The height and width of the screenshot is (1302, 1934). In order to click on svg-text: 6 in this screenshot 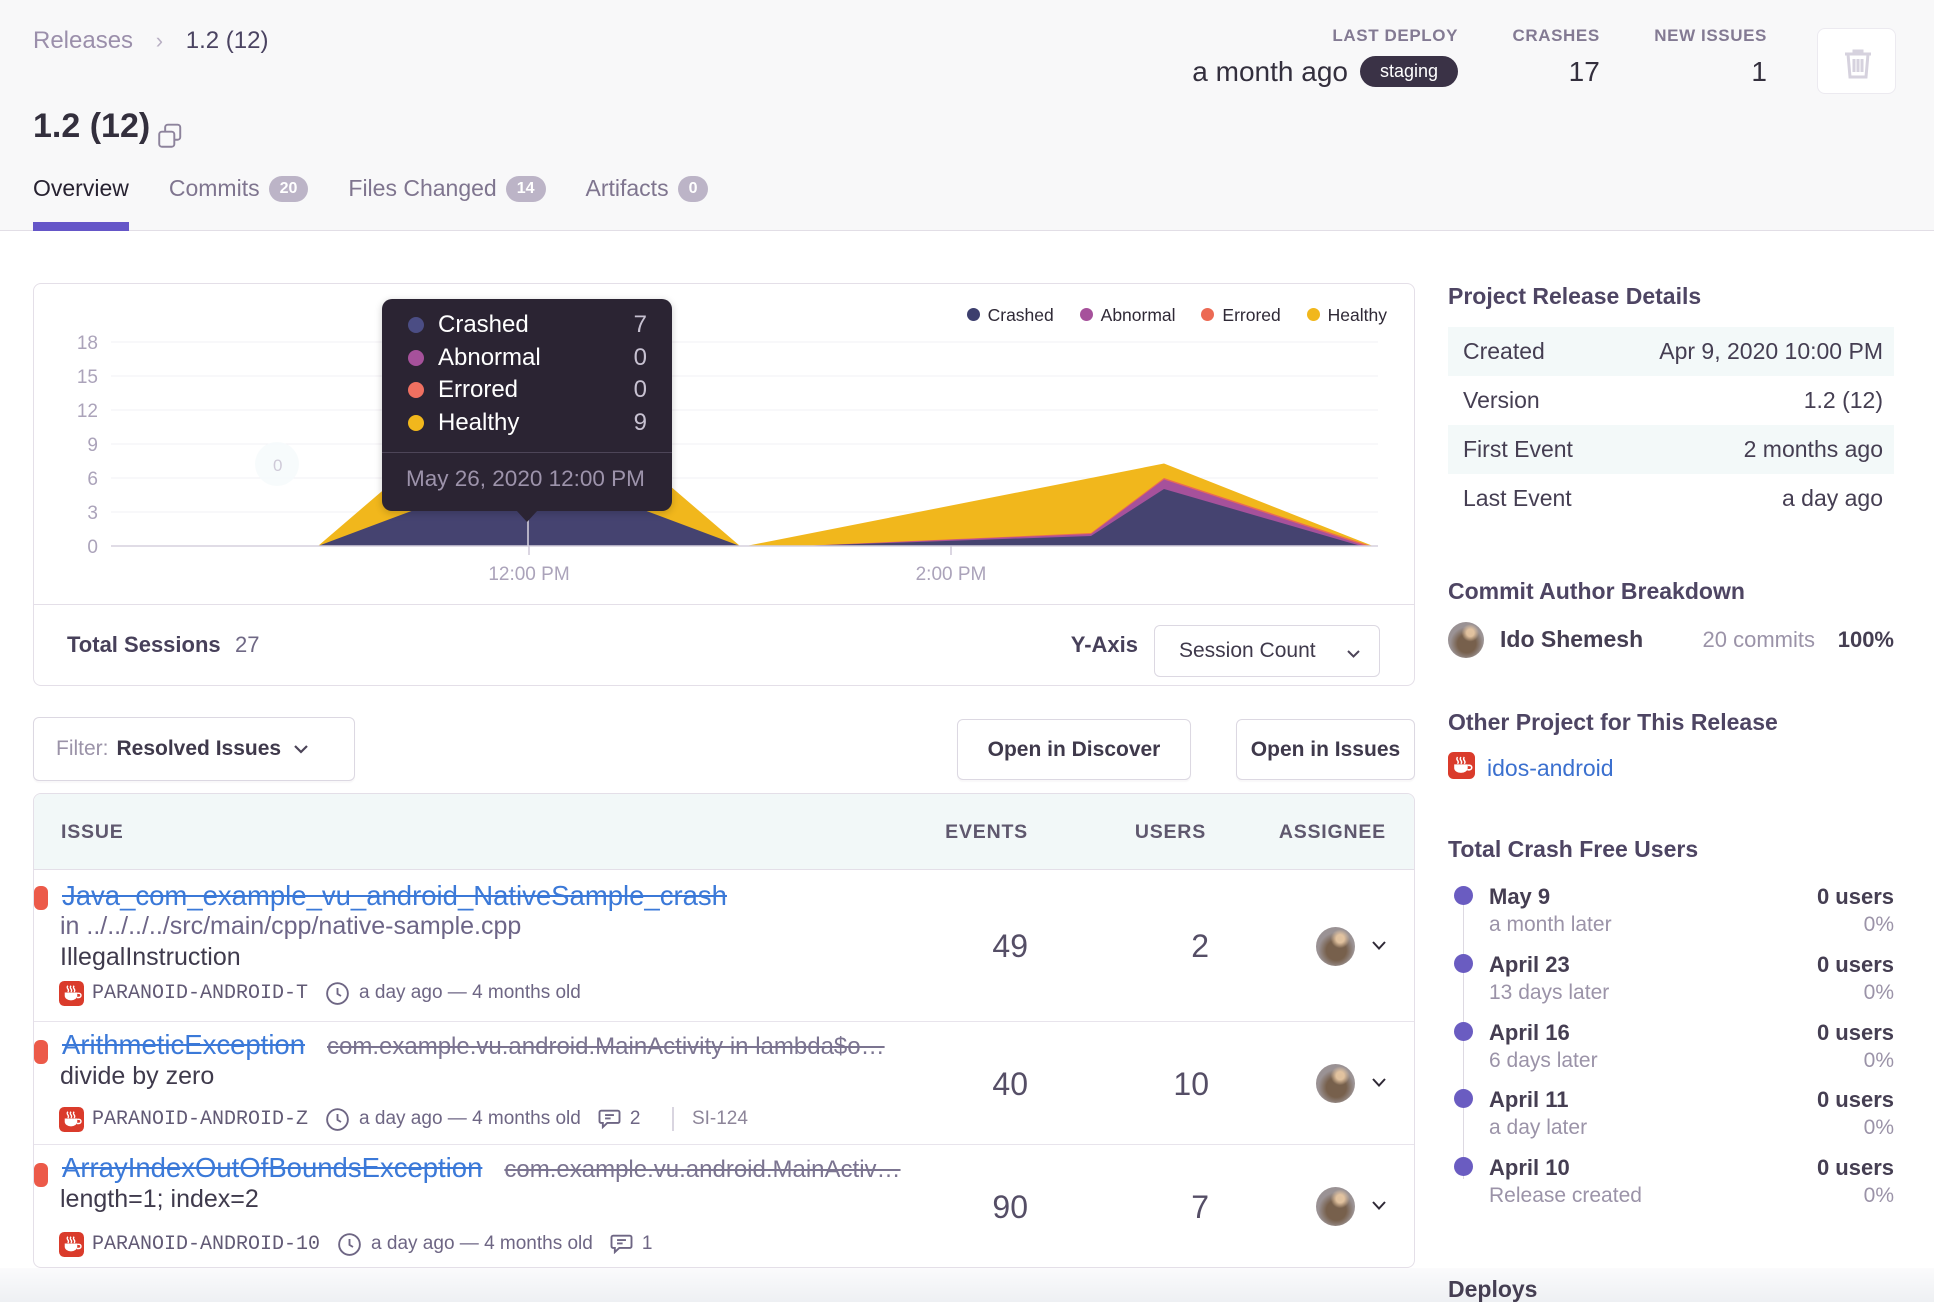, I will do `click(92, 479)`.